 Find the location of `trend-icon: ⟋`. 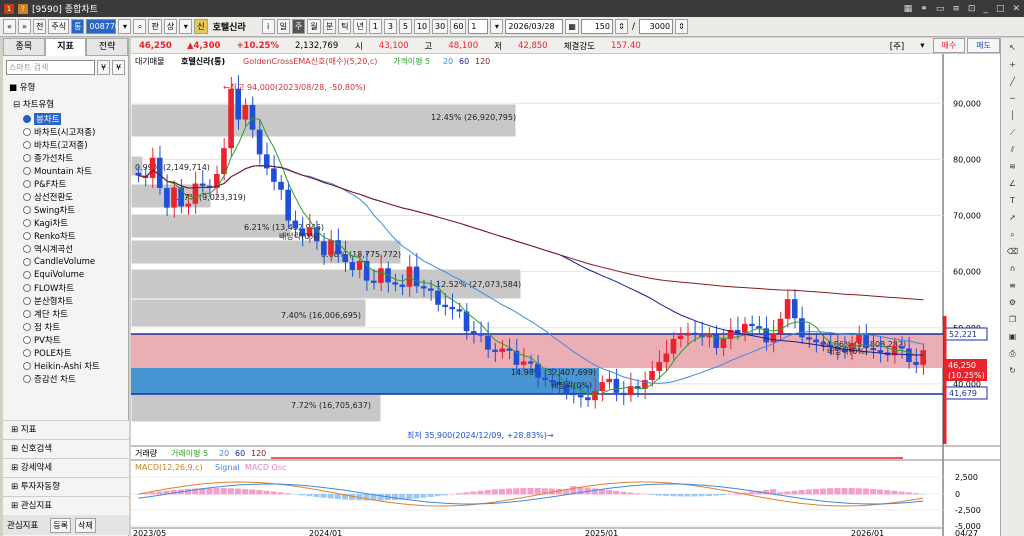

trend-icon: ⟋ is located at coordinates (1013, 133).